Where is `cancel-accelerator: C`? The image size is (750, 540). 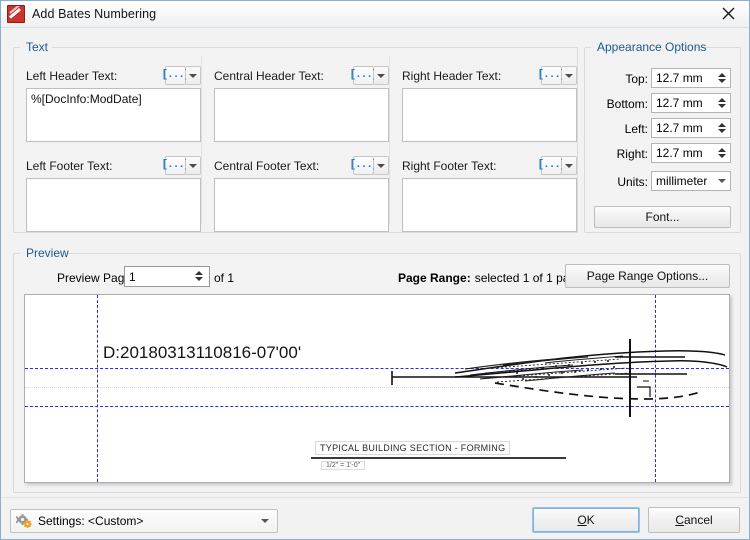
cancel-accelerator: C is located at coordinates (679, 520).